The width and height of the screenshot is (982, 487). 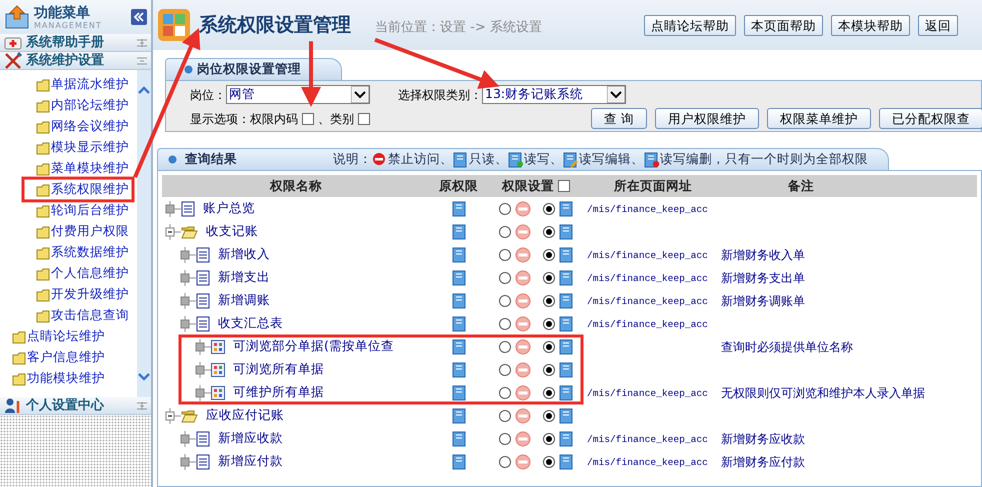 I want to click on menu-item: 网络会议维护, so click(x=90, y=126).